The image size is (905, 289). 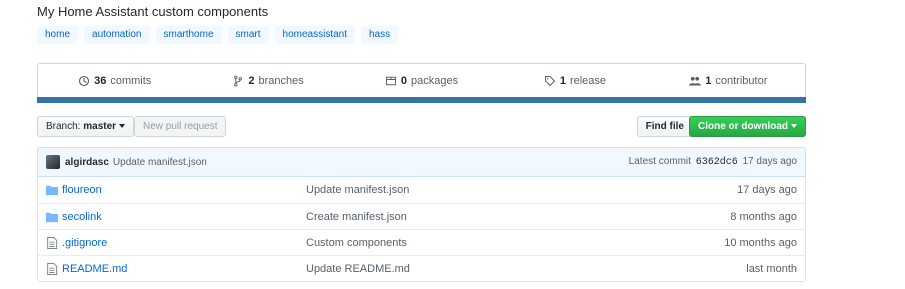 I want to click on branches-link: 2 branches, so click(x=267, y=81).